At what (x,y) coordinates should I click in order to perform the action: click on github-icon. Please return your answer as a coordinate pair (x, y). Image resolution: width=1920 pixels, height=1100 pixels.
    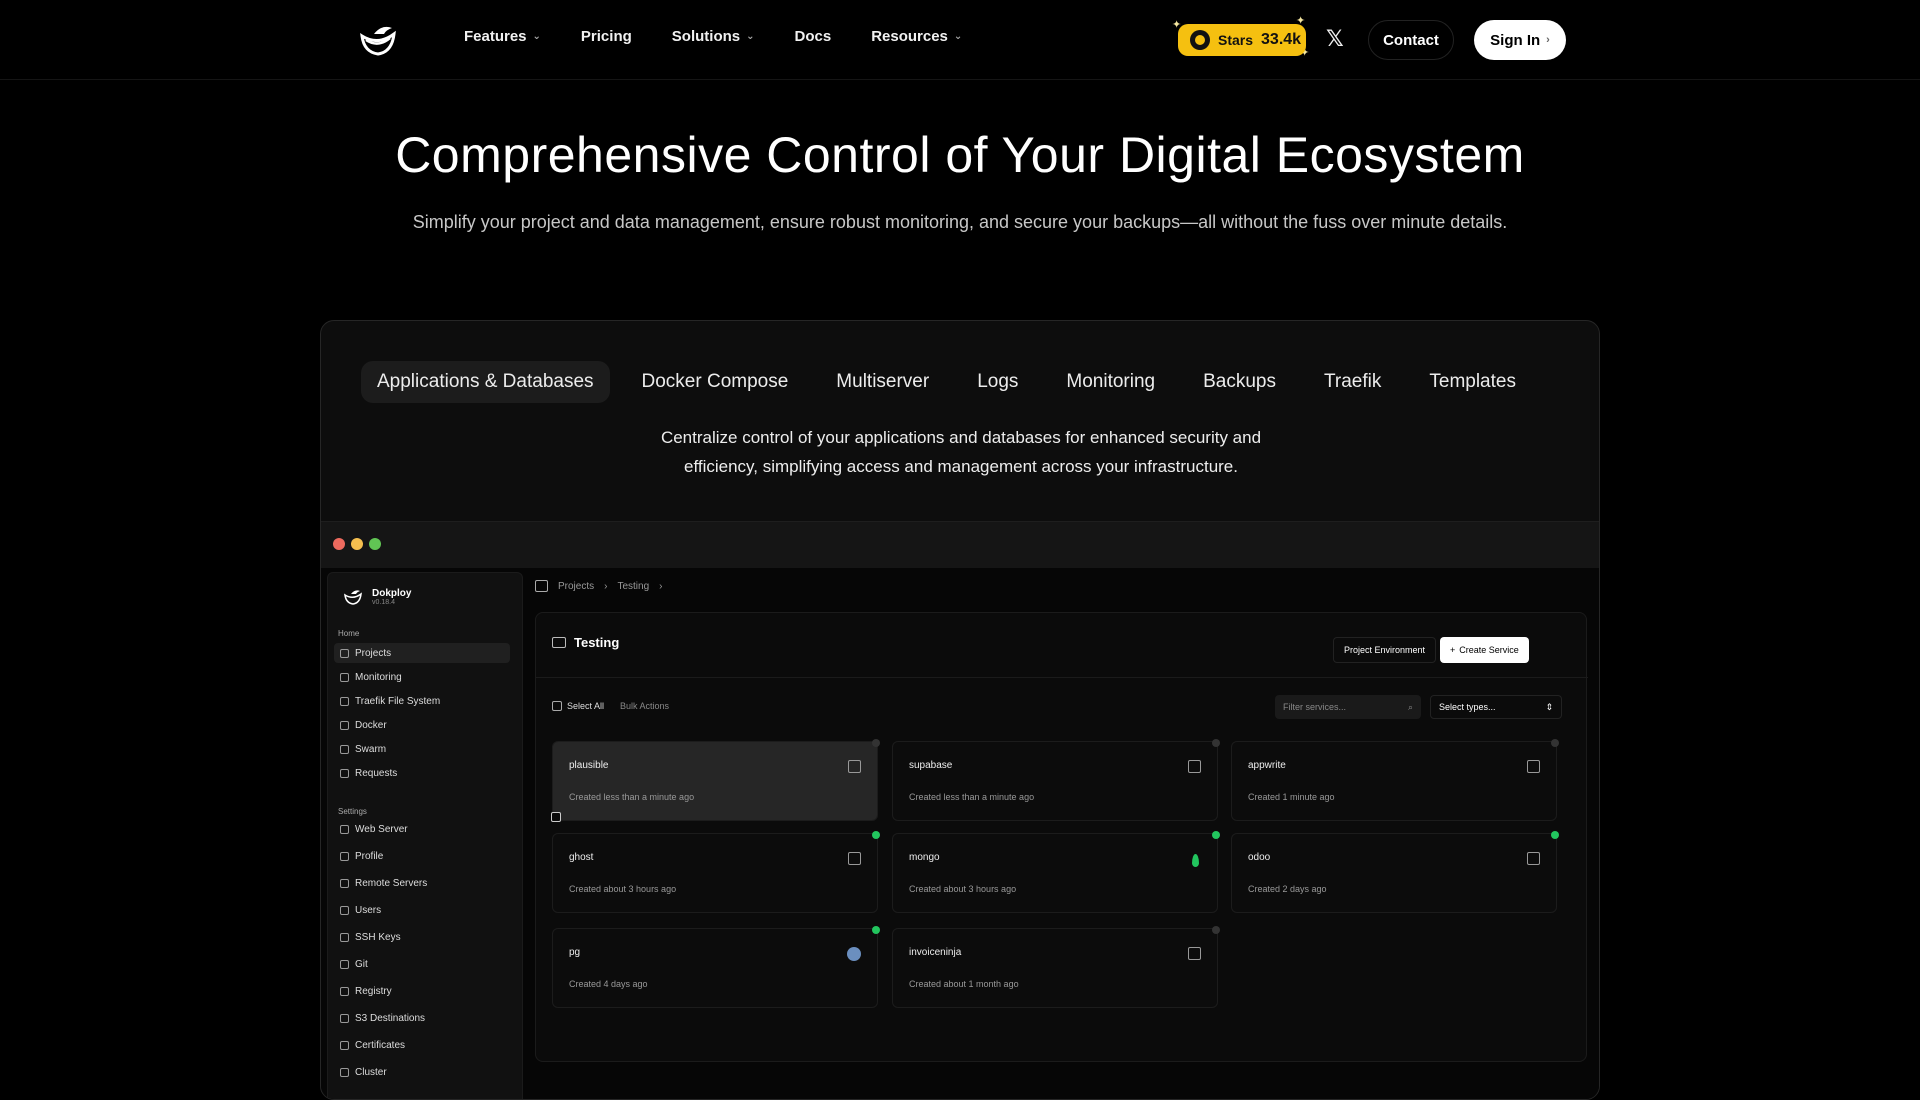
    Looking at the image, I should click on (1200, 40).